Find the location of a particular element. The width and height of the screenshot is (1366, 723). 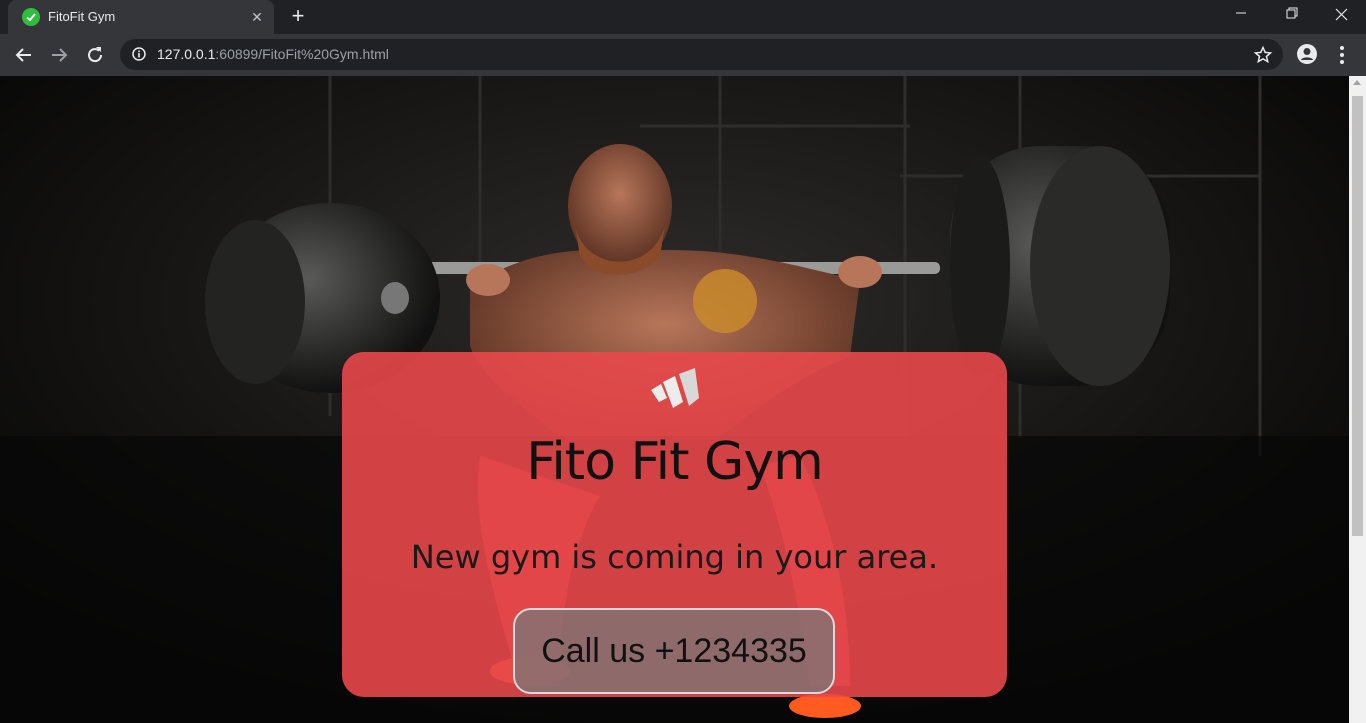

check-icon is located at coordinates (31, 17).